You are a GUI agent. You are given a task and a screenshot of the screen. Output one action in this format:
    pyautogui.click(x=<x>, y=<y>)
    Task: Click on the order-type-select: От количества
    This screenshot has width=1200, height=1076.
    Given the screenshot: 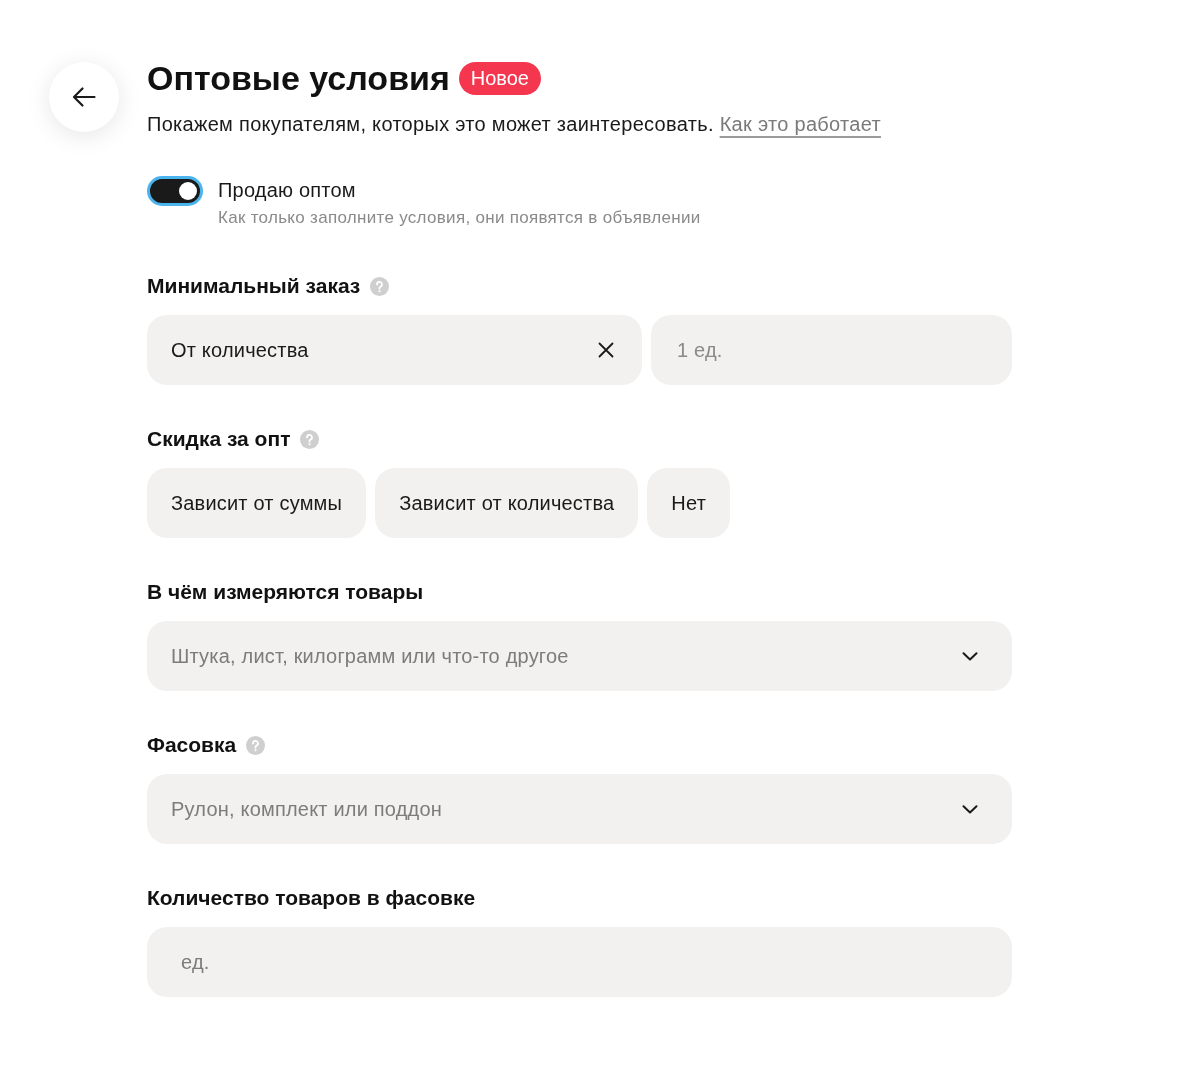 What is the action you would take?
    pyautogui.click(x=394, y=350)
    